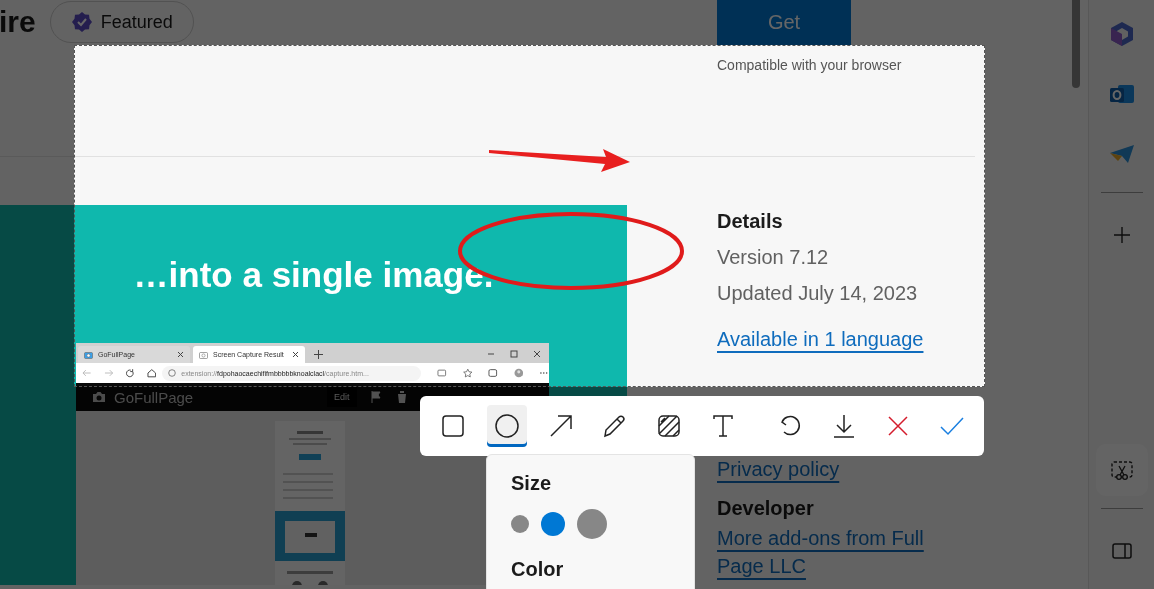  I want to click on minimize-icon, so click(491, 354).